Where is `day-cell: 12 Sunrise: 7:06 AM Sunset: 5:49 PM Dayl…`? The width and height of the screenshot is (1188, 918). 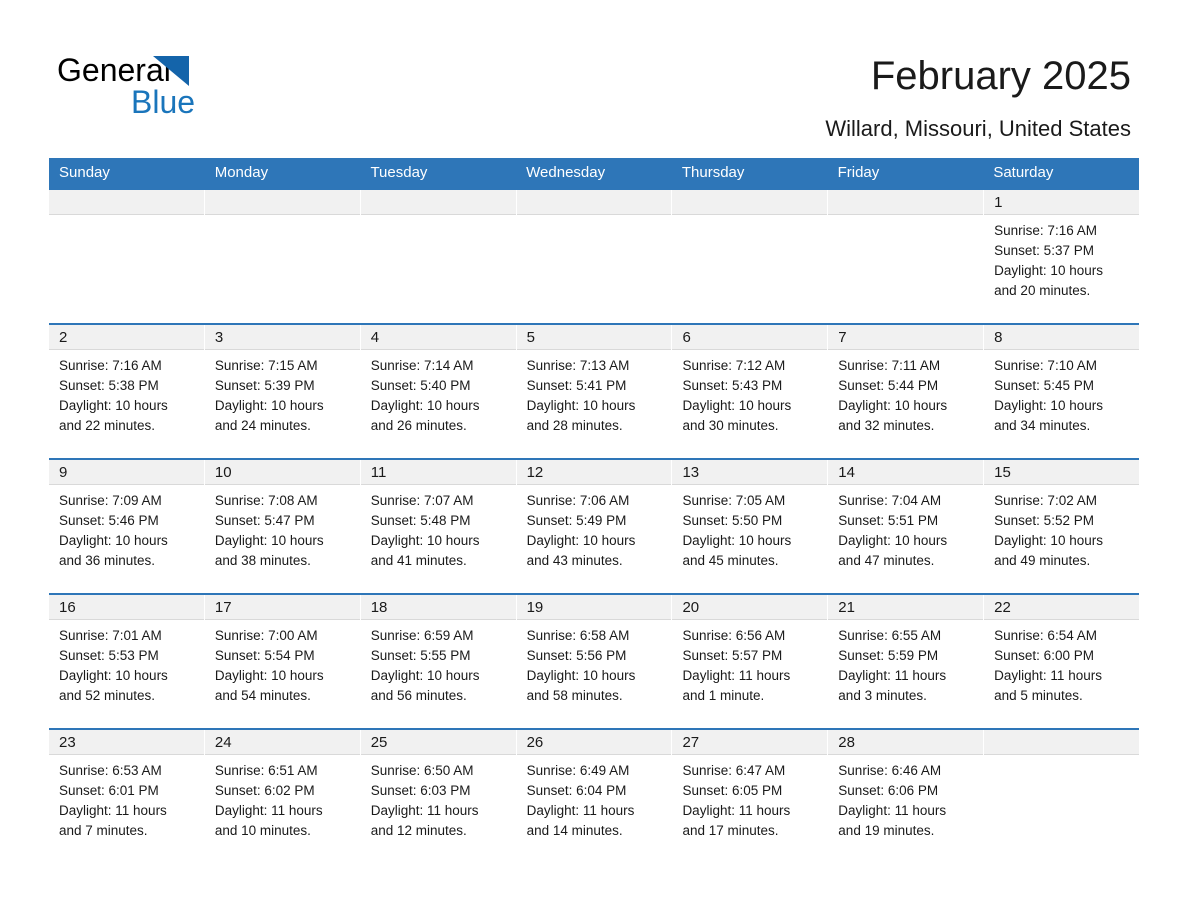
day-cell: 12 Sunrise: 7:06 AM Sunset: 5:49 PM Dayl… is located at coordinates (594, 526).